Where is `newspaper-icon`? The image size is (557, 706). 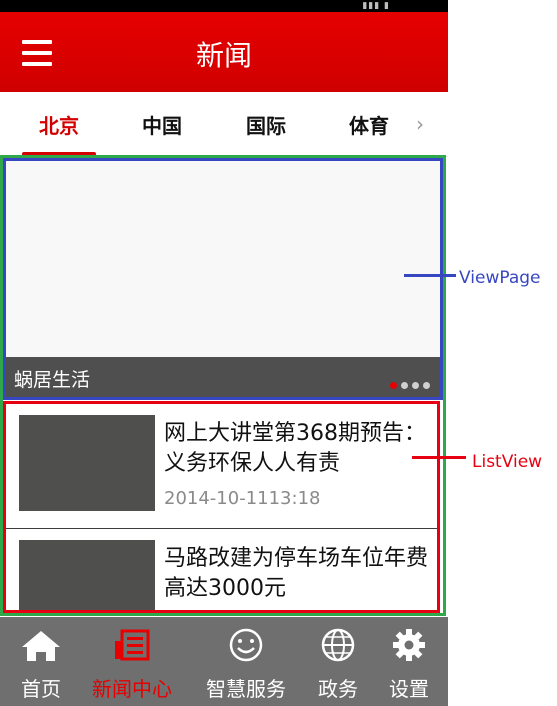 newspaper-icon is located at coordinates (132, 645).